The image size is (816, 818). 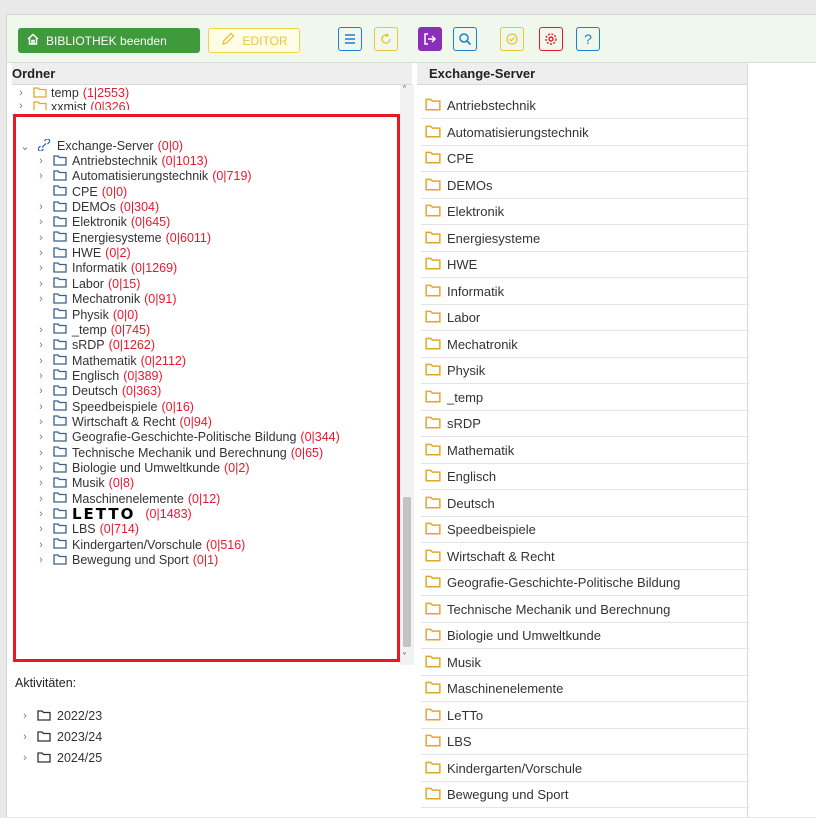 I want to click on content-item-label: Musik, so click(x=464, y=662).